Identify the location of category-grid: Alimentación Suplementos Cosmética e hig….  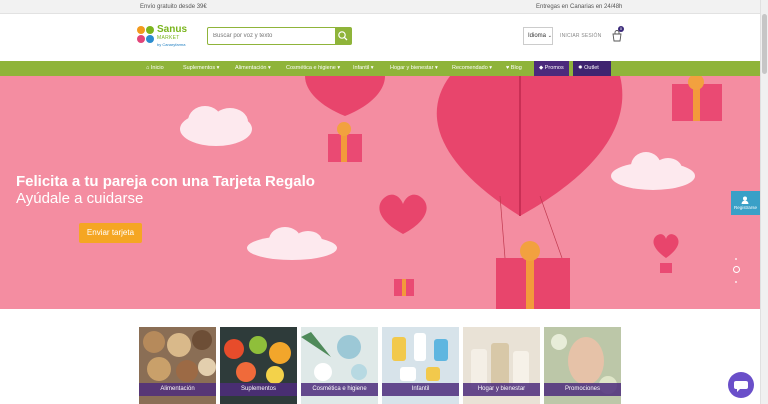
(380, 365).